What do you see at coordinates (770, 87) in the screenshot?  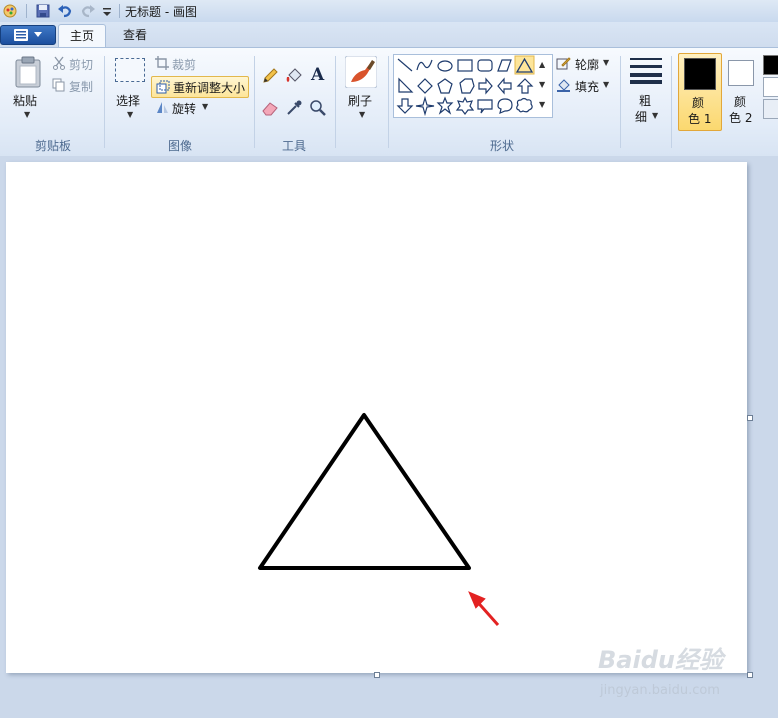 I see `palette-swatch-white` at bounding box center [770, 87].